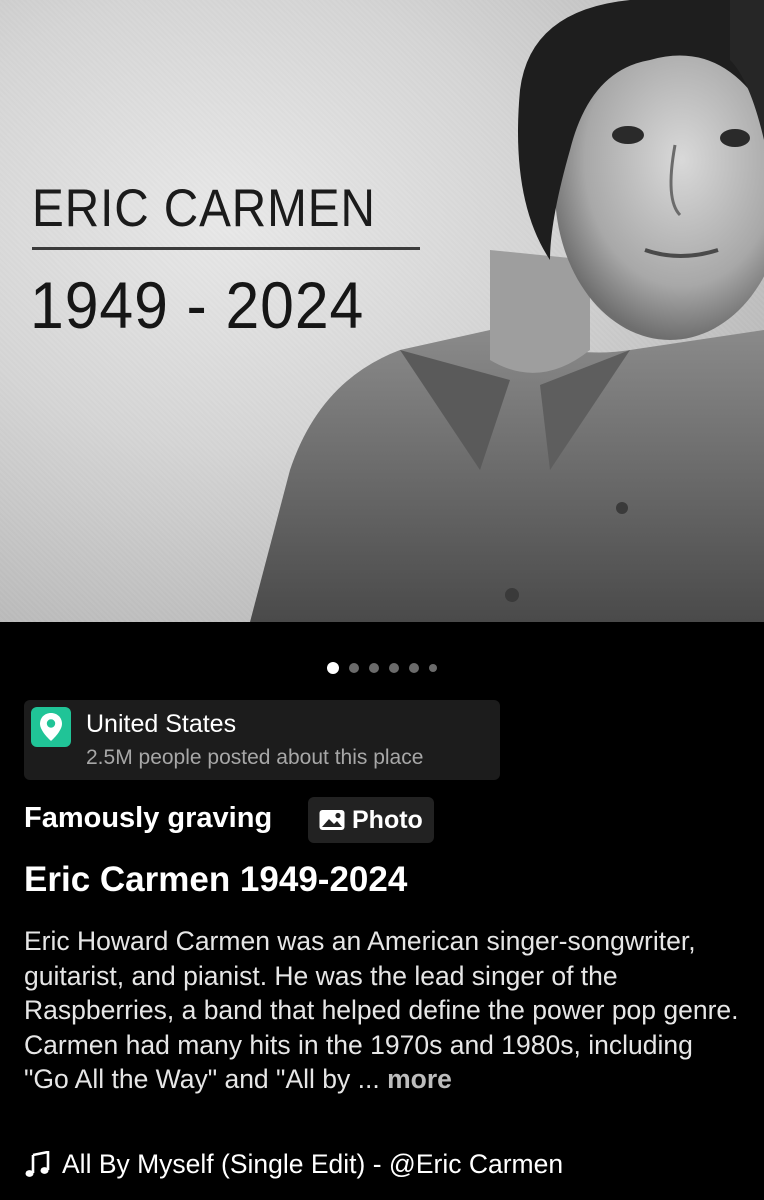 This screenshot has height=1200, width=764. Describe the element at coordinates (419, 1079) in the screenshot. I see `more-link: more` at that location.